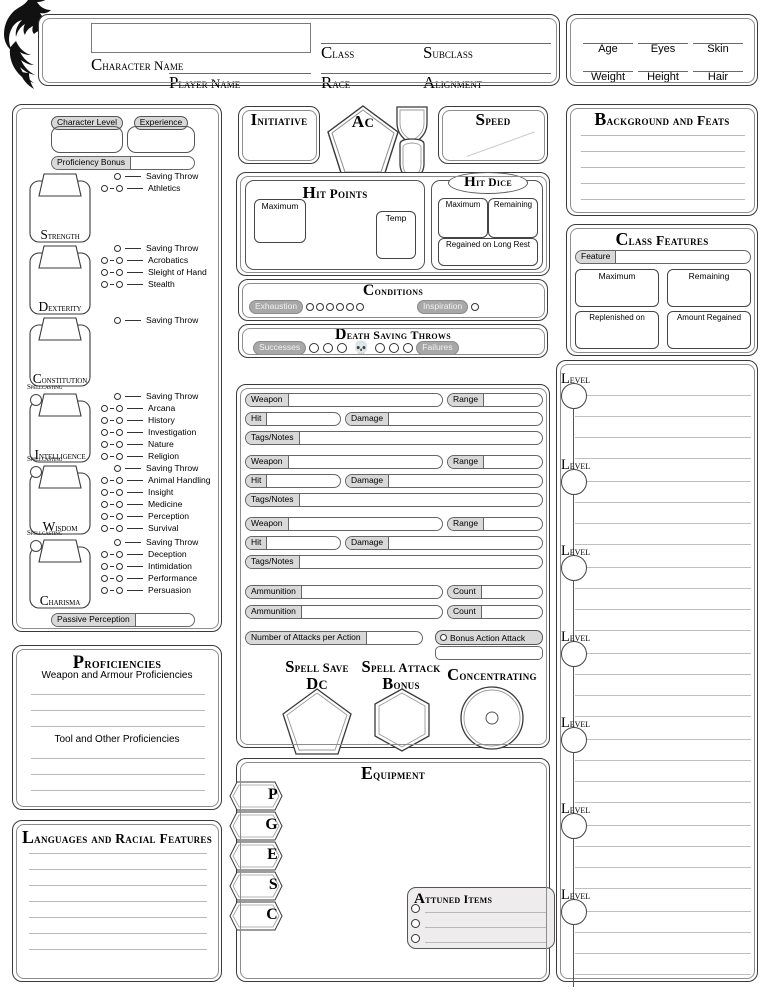  What do you see at coordinates (140, 528) in the screenshot?
I see `skill-row-survival: Survival` at bounding box center [140, 528].